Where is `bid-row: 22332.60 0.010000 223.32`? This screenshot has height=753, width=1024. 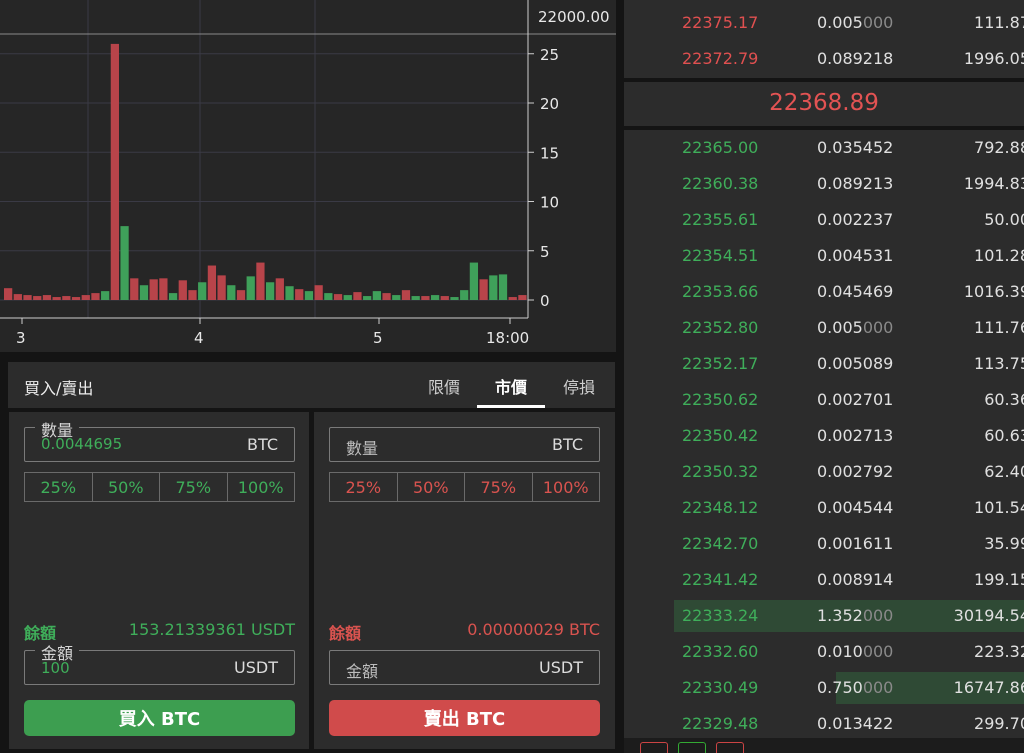
bid-row: 22332.60 0.010000 223.32 is located at coordinates (824, 652).